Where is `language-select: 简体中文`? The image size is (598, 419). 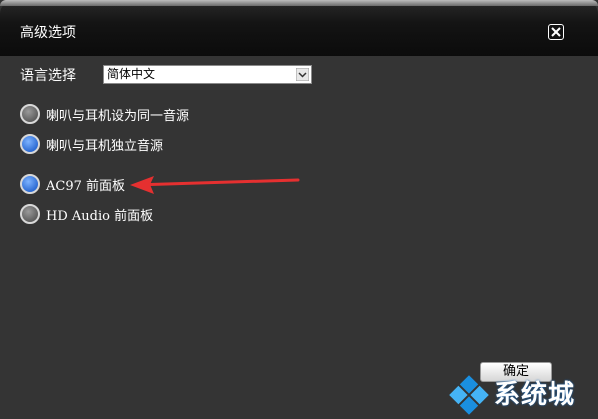 language-select: 简体中文 is located at coordinates (207, 74).